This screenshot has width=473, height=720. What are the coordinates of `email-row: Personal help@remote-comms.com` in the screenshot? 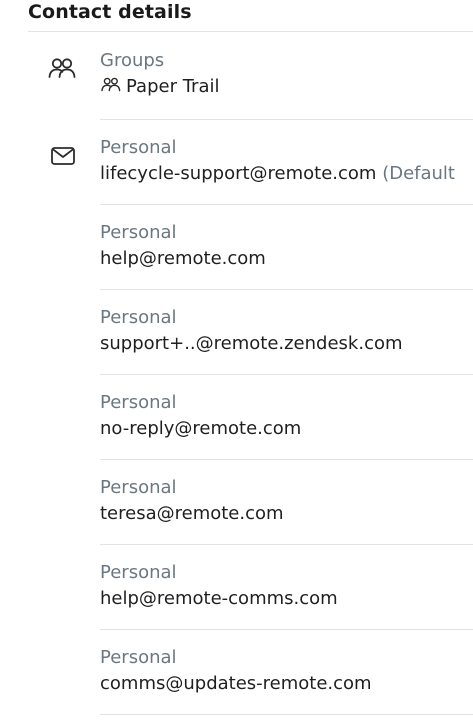 It's located at (286, 595).